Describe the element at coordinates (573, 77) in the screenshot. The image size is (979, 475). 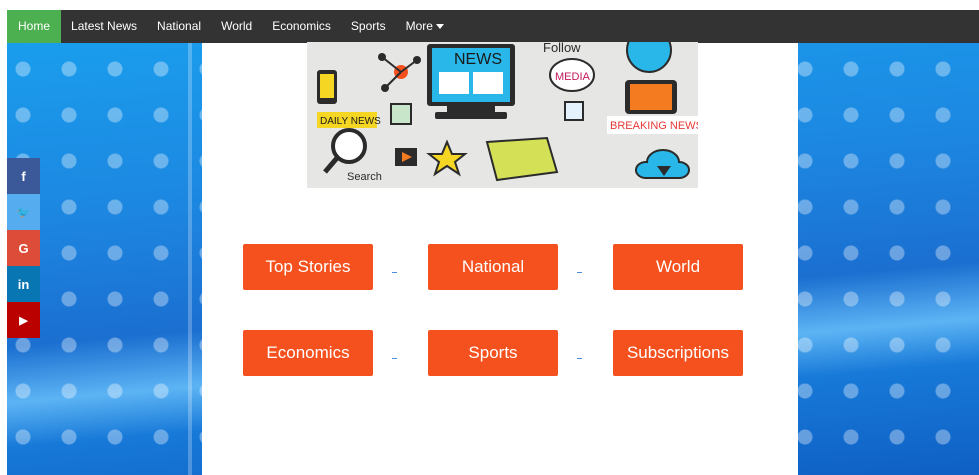
I see `svg-text: MEDIA` at that location.